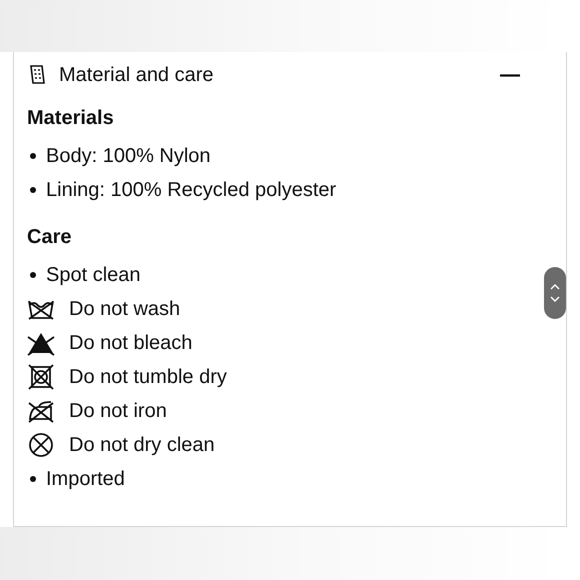  I want to click on minus-icon, so click(510, 75).